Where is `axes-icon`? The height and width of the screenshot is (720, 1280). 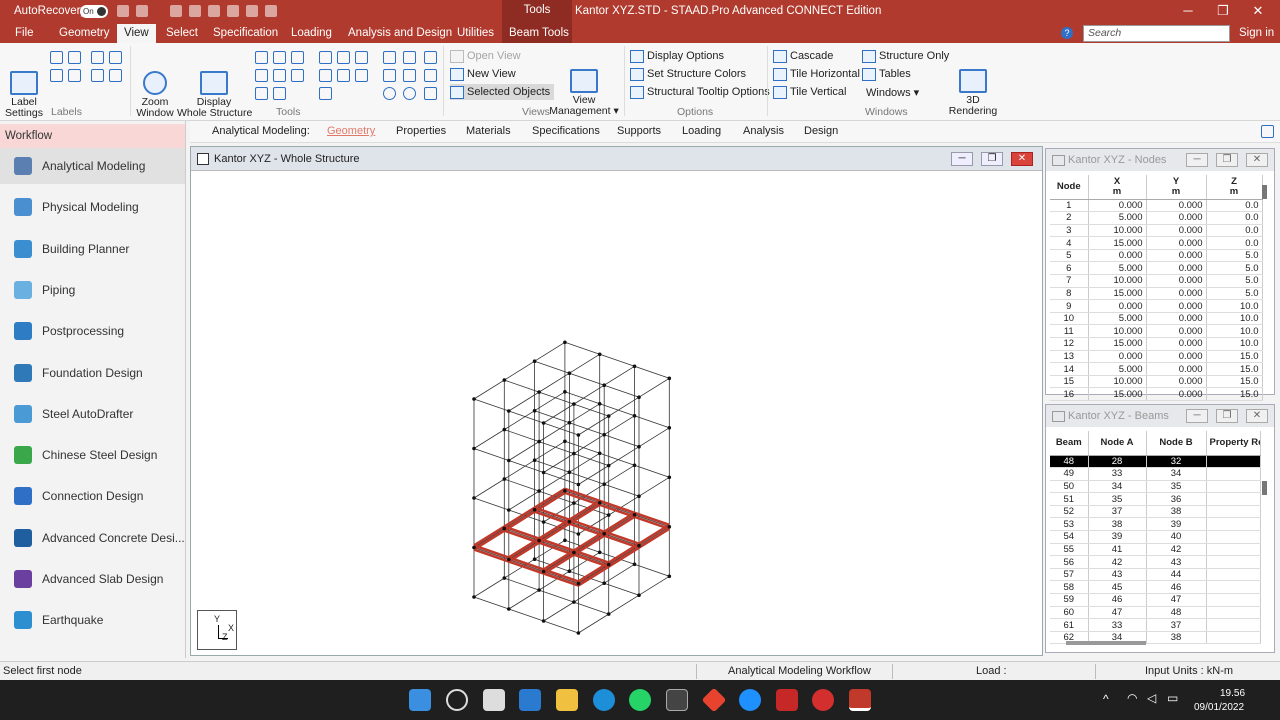
axes-icon is located at coordinates (115, 57).